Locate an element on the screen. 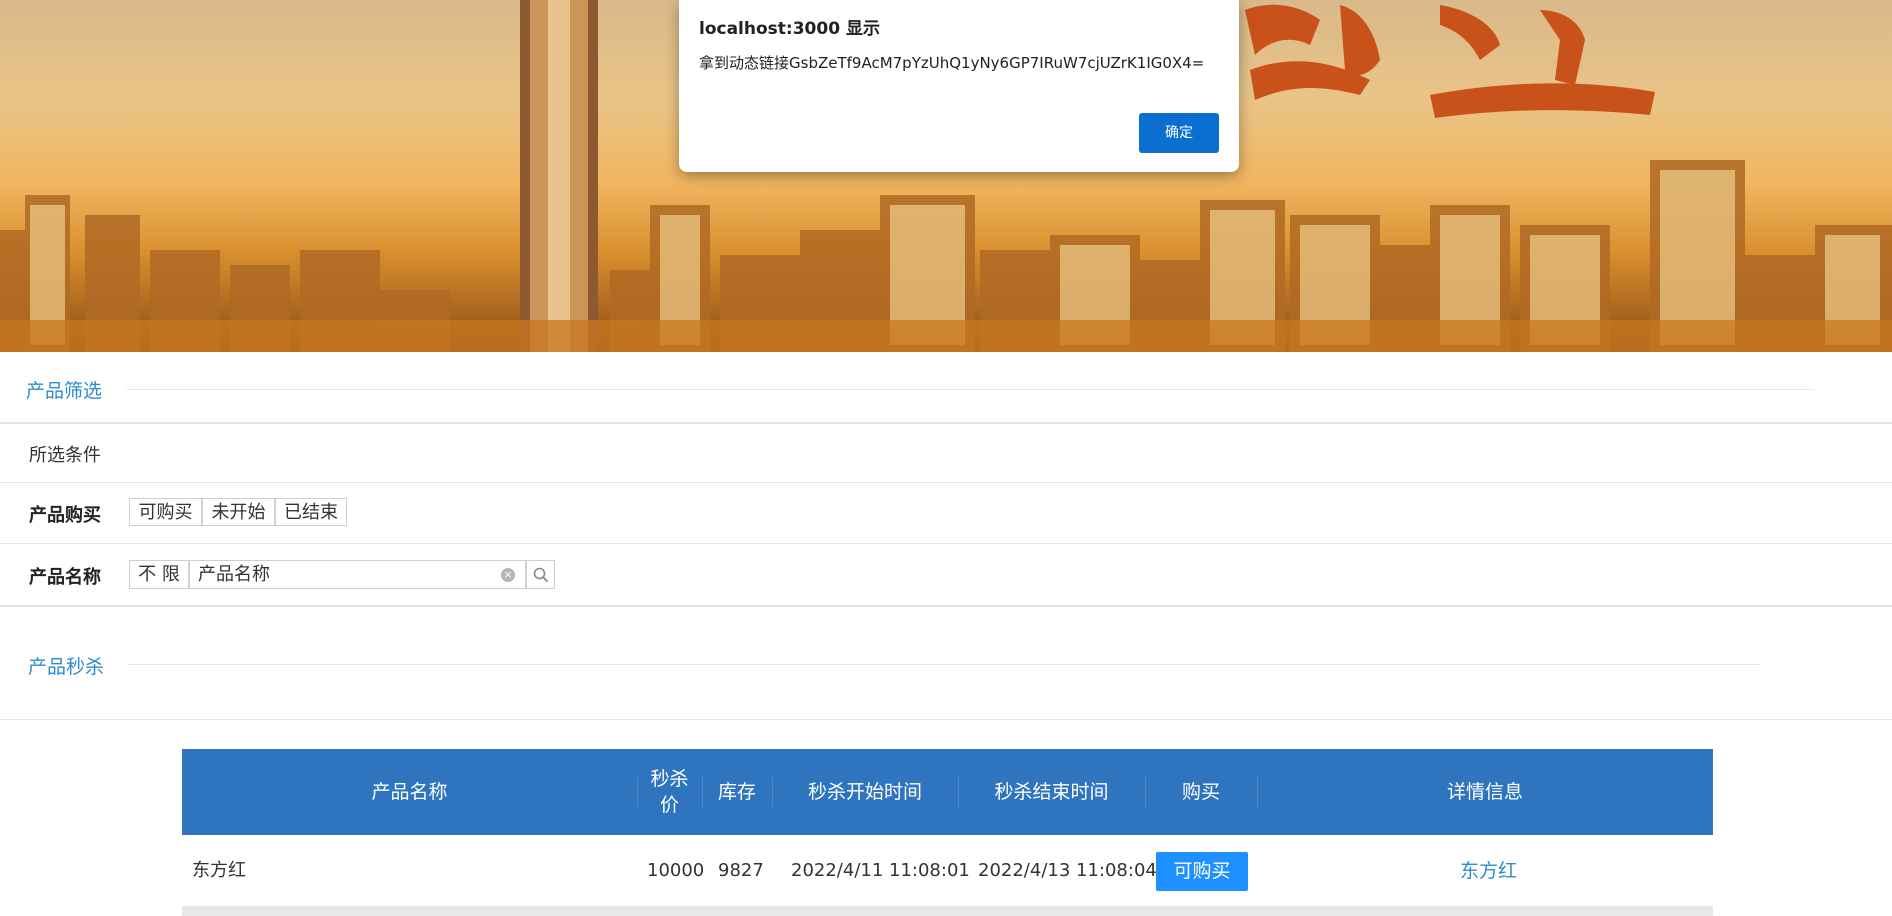  column-header-start: 秒杀开始时间 is located at coordinates (864, 792).